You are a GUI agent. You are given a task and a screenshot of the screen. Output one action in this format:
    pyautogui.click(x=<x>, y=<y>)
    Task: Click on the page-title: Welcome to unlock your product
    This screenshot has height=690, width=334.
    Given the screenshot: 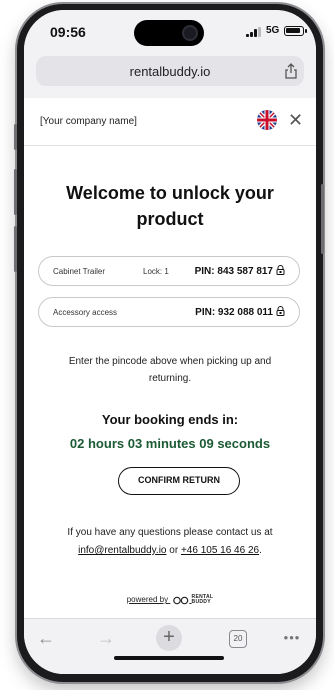 What is the action you would take?
    pyautogui.click(x=170, y=206)
    